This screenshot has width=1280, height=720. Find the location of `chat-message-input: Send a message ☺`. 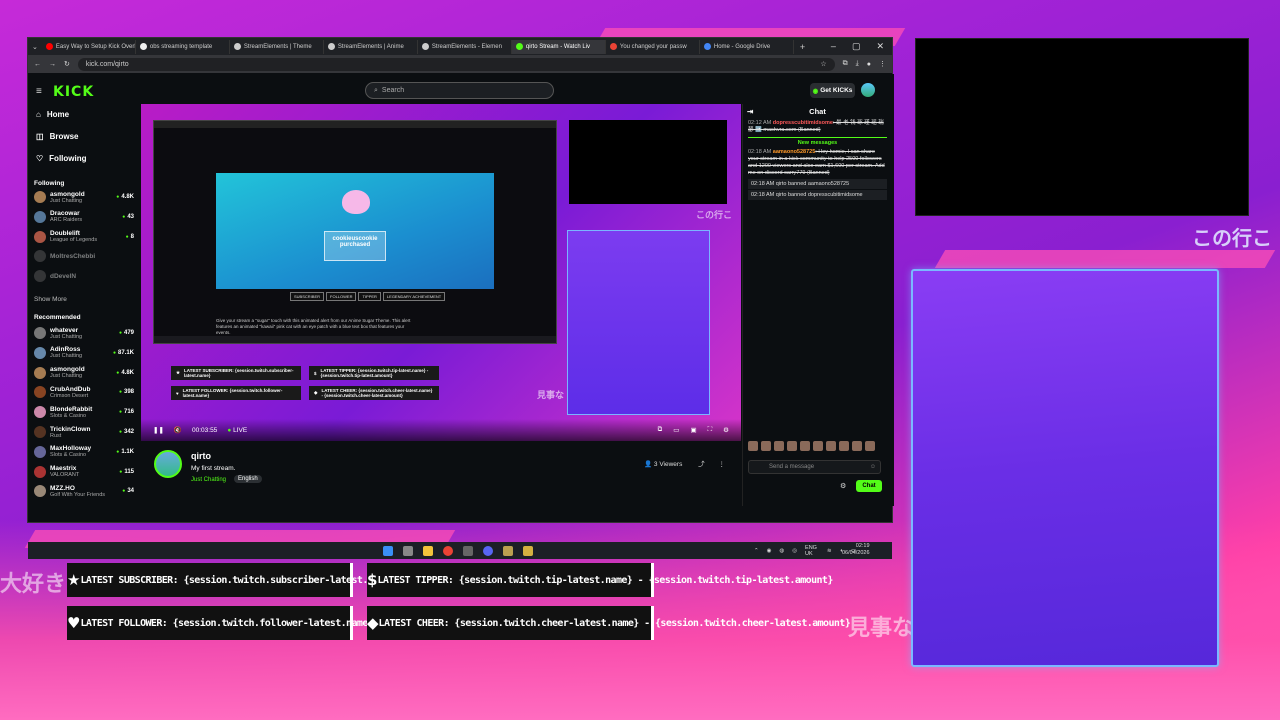

chat-message-input: Send a message ☺ is located at coordinates (814, 467).